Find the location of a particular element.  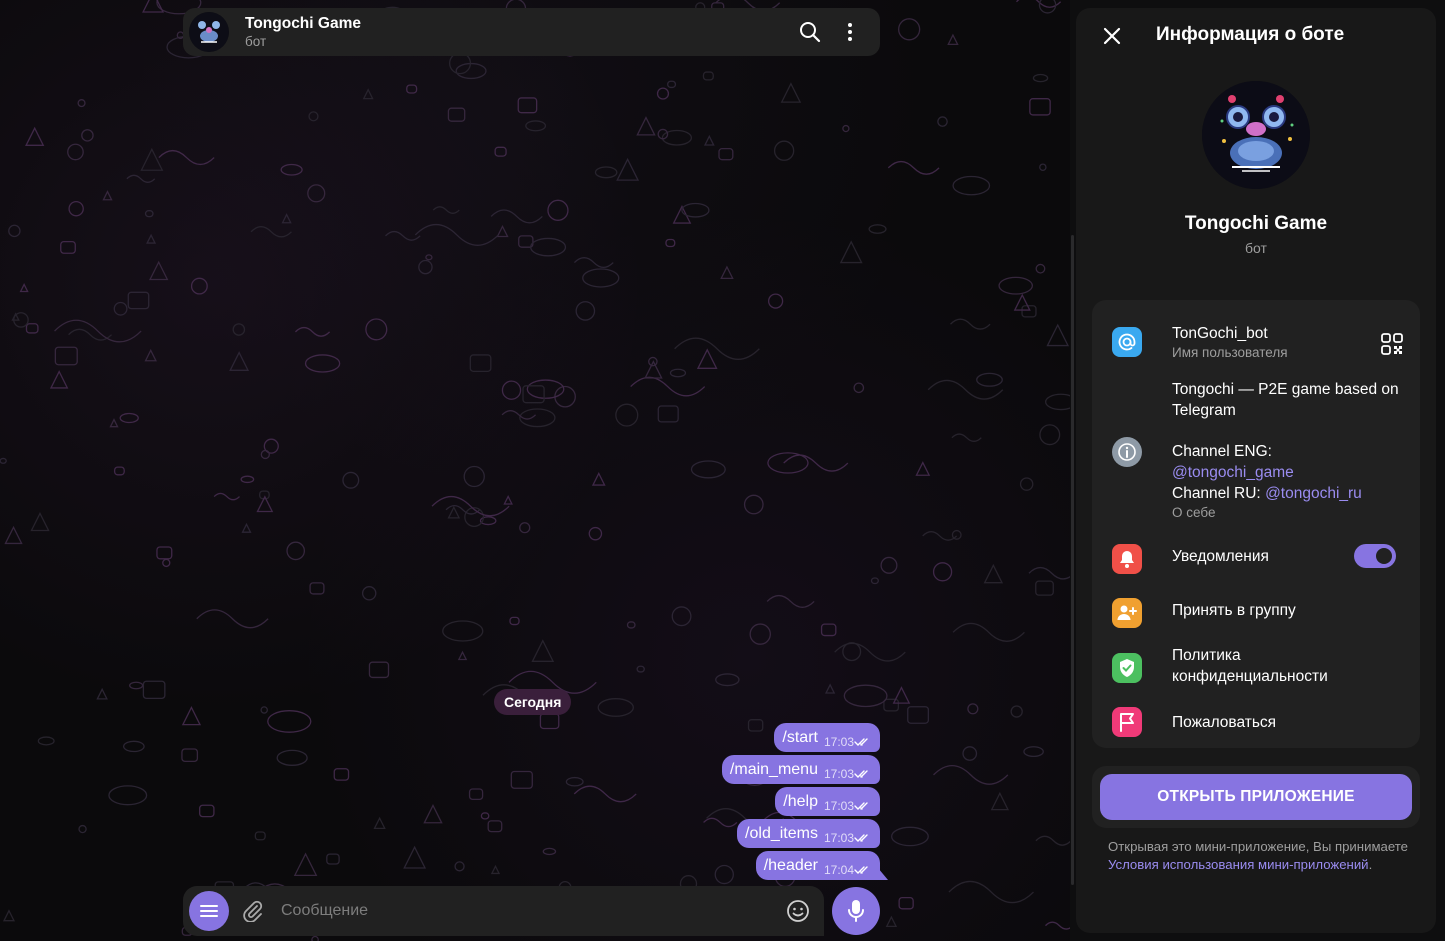

close-icon is located at coordinates (1112, 36).